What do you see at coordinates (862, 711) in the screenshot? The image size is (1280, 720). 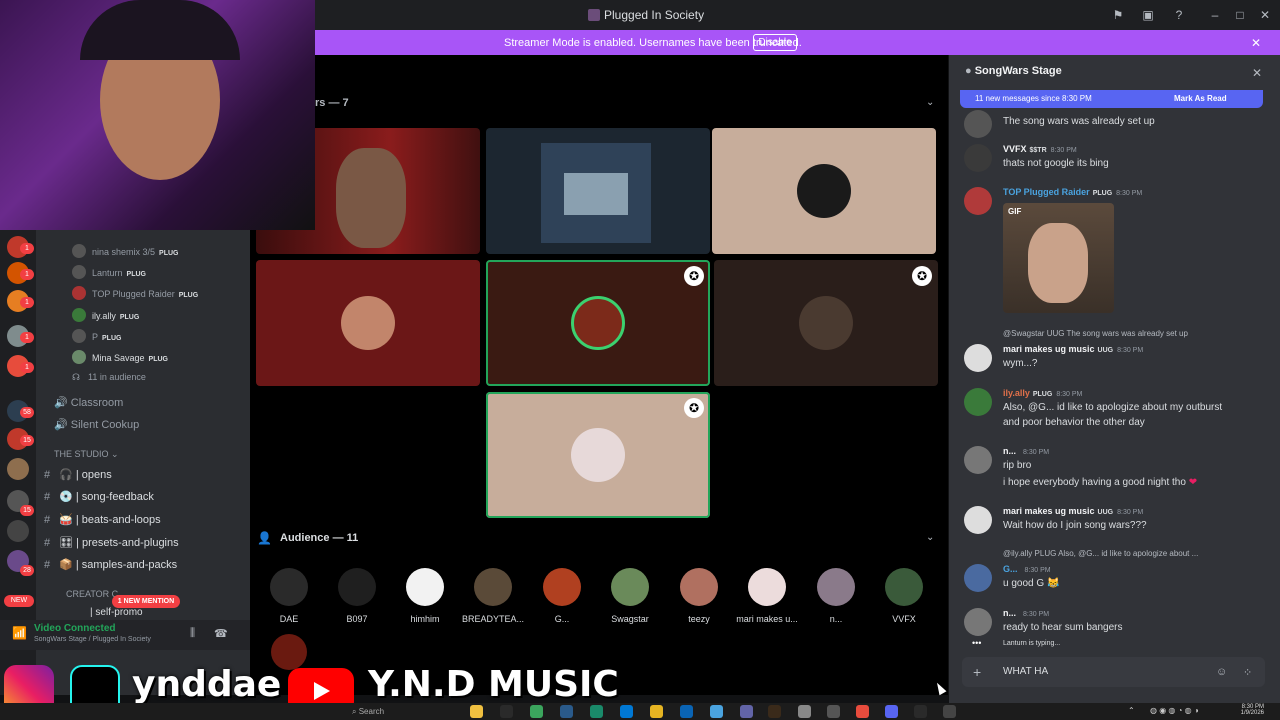 I see `chrome-icon` at bounding box center [862, 711].